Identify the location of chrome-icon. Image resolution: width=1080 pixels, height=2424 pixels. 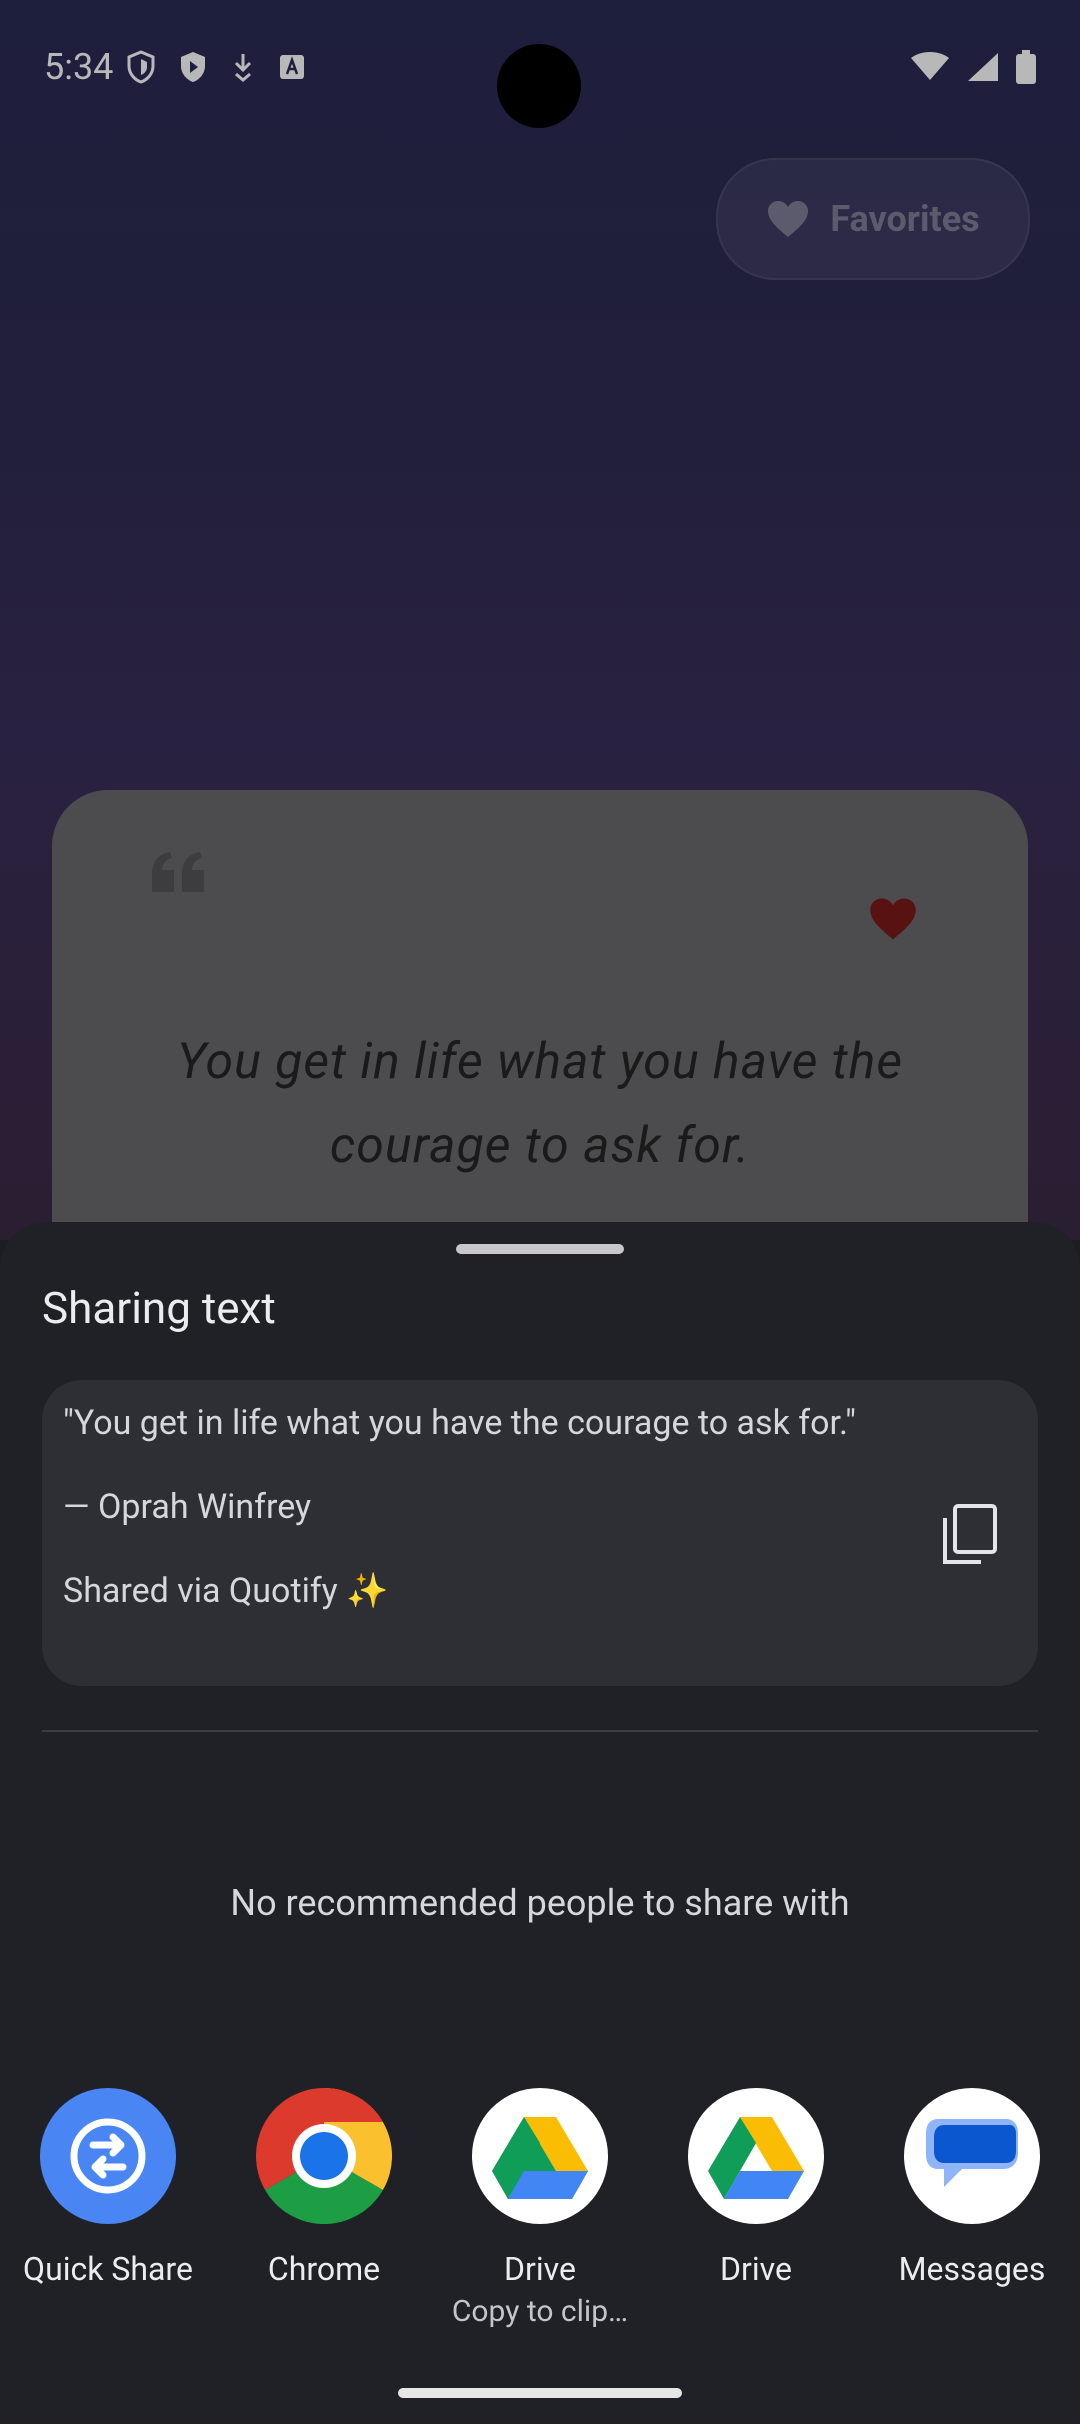
(324, 2156).